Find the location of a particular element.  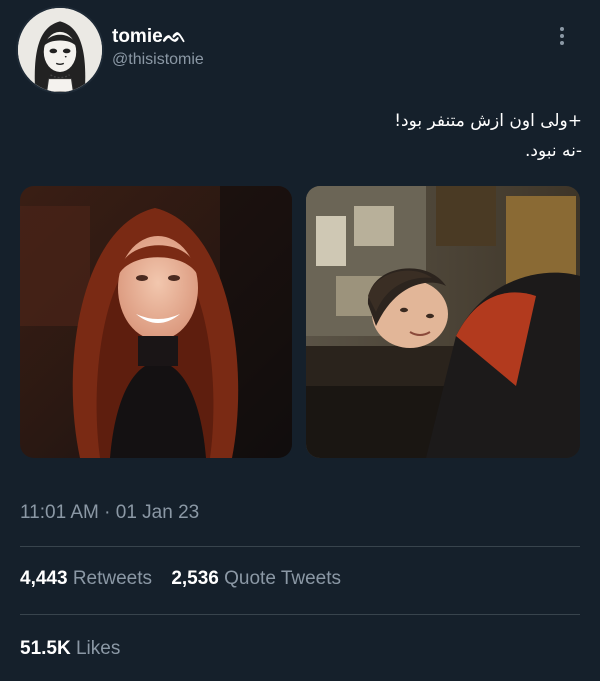

retweets-count: 4,443 is located at coordinates (44, 578).